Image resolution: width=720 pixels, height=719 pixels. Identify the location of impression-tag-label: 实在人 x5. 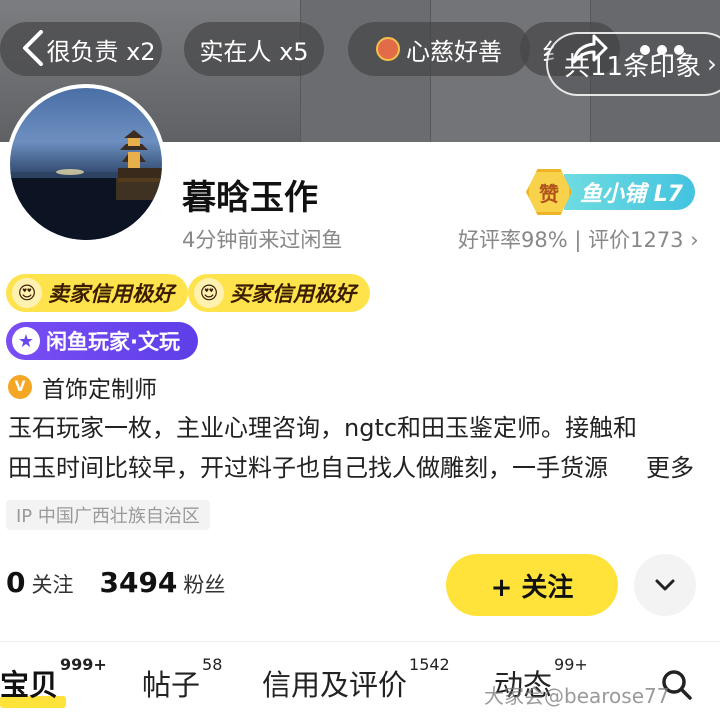
(254, 51).